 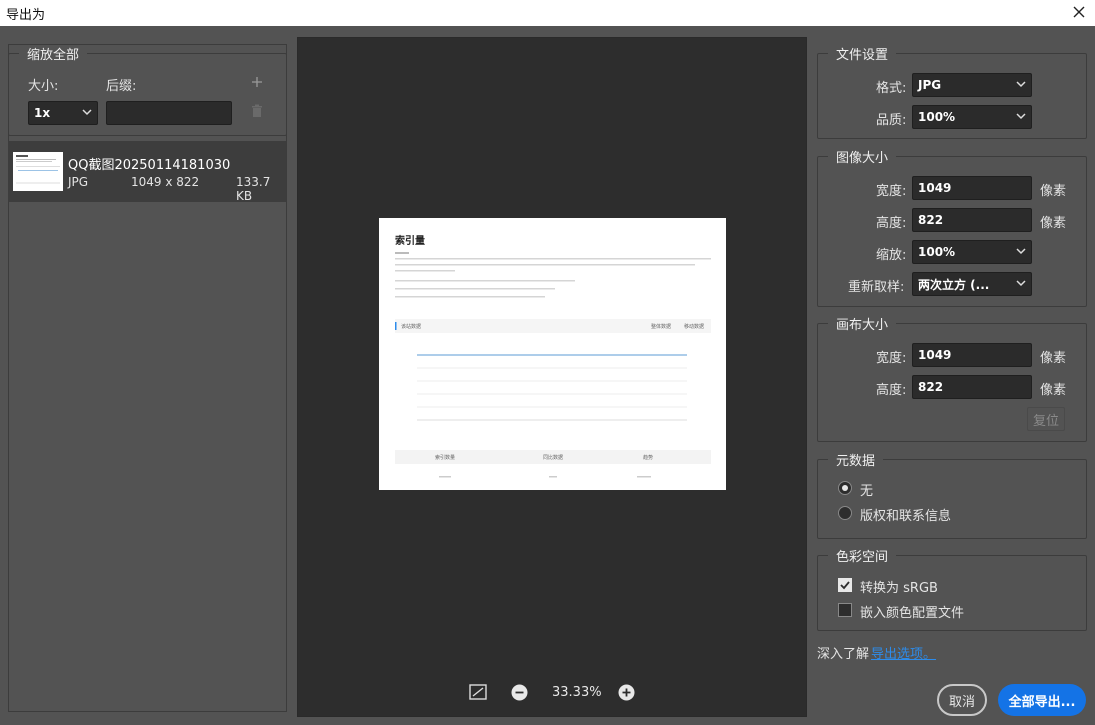 I want to click on doc-body, so click(x=553, y=365).